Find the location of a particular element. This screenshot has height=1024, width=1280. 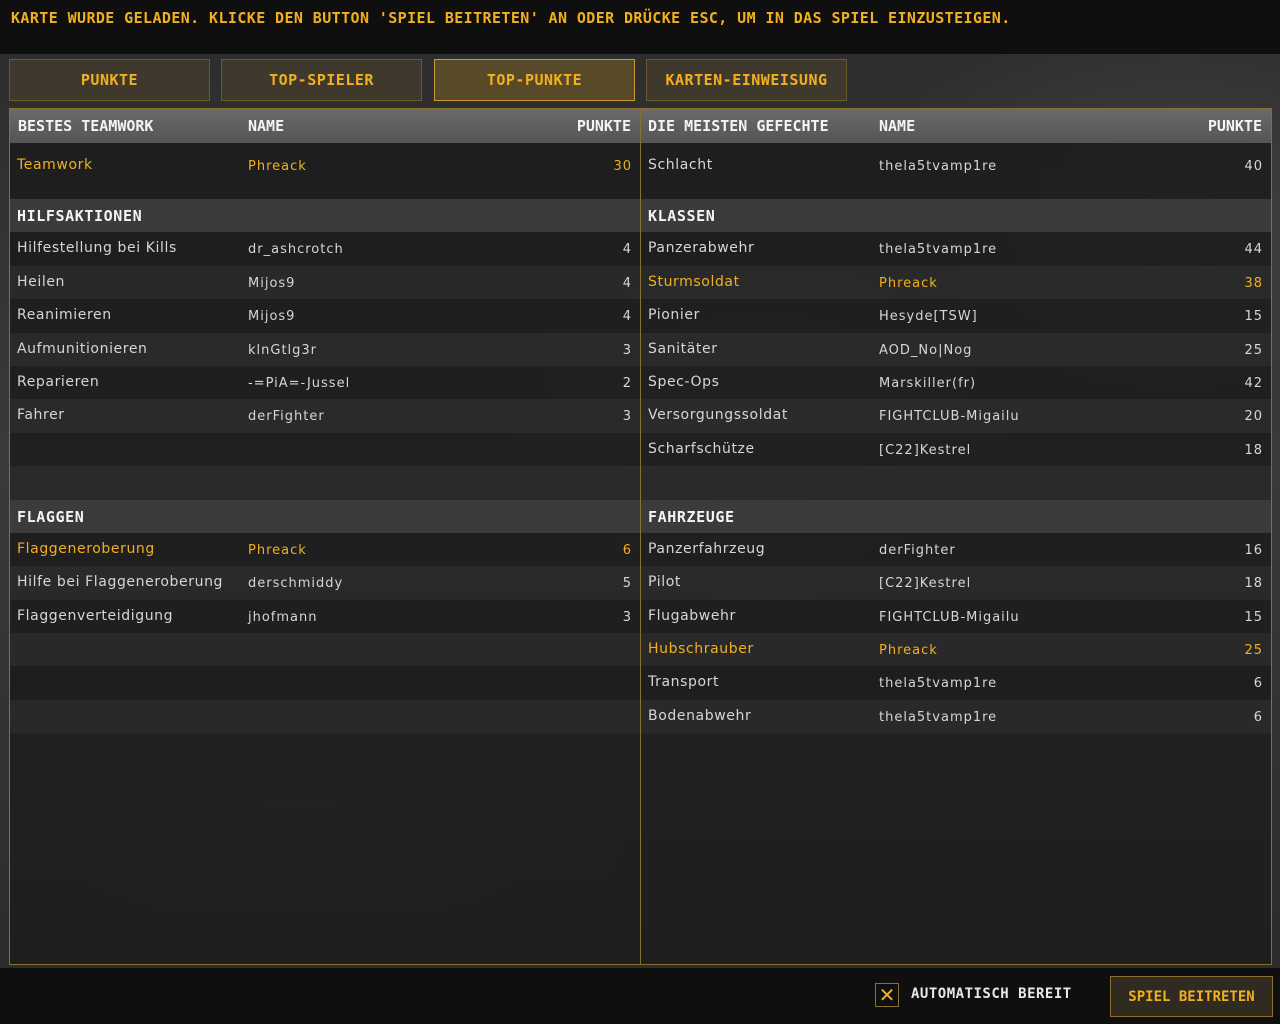

stat-category: Sanitäter is located at coordinates (683, 348).